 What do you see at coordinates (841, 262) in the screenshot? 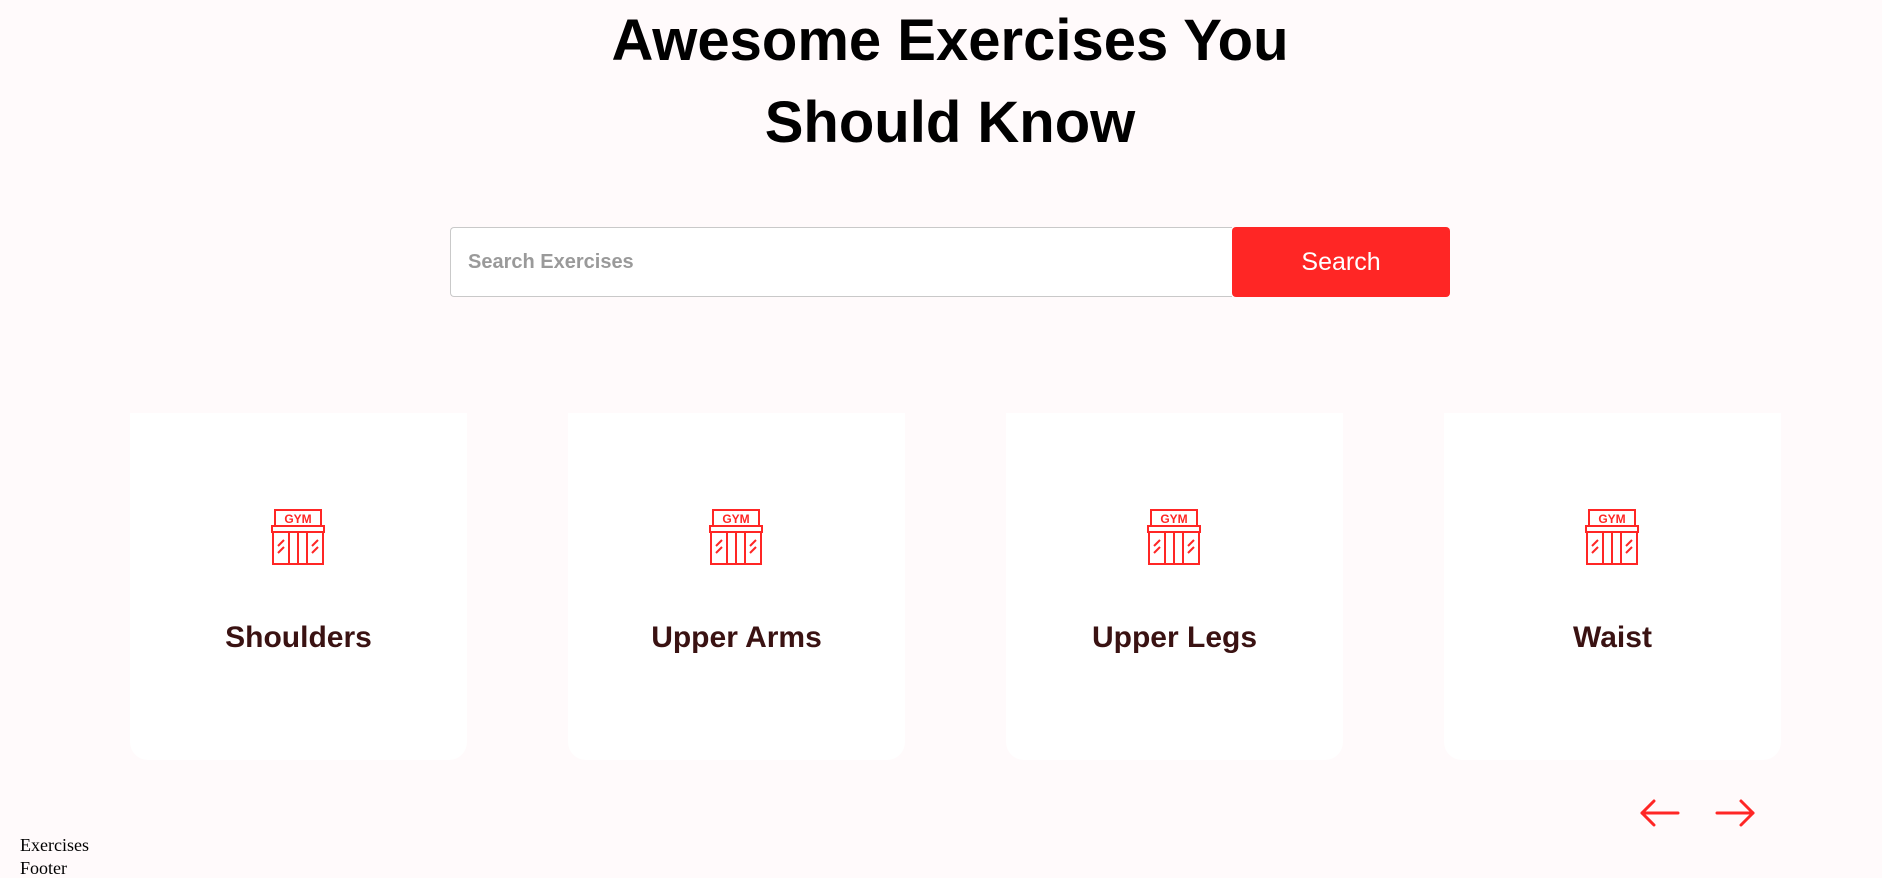
I see `search-input` at bounding box center [841, 262].